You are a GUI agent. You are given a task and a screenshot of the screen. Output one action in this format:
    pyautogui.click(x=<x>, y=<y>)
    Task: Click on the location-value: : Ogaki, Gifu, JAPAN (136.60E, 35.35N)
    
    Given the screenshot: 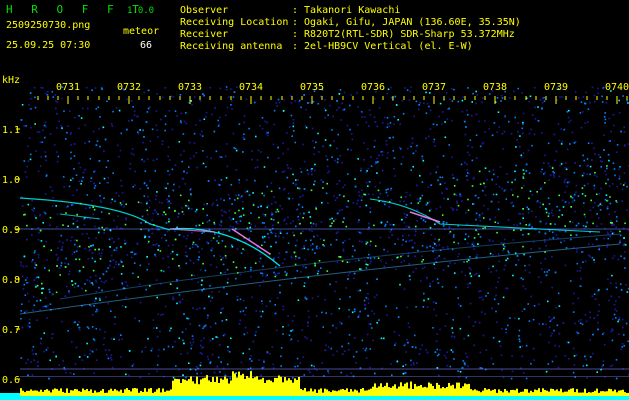 What is the action you would take?
    pyautogui.click(x=406, y=22)
    